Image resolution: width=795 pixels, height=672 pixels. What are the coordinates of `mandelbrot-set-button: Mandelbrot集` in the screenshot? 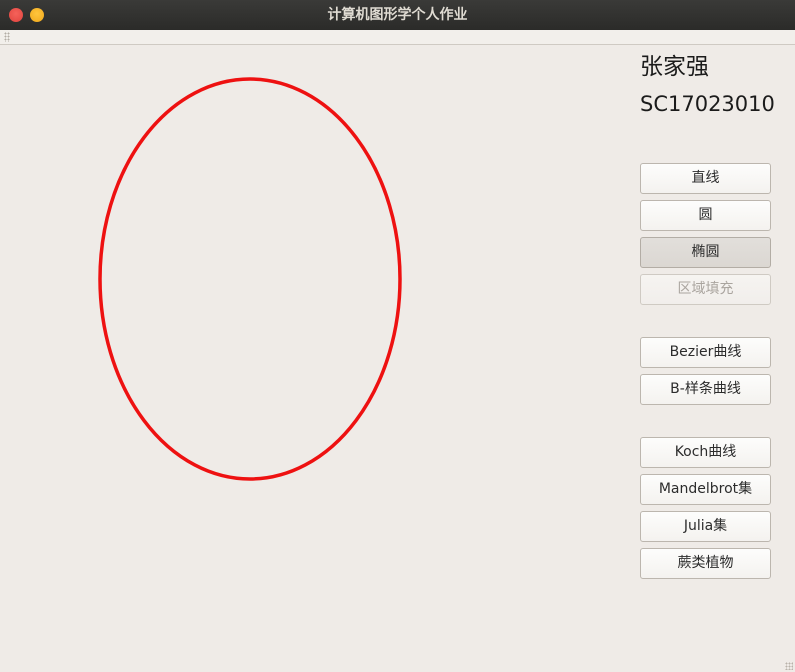 It's located at (705, 489).